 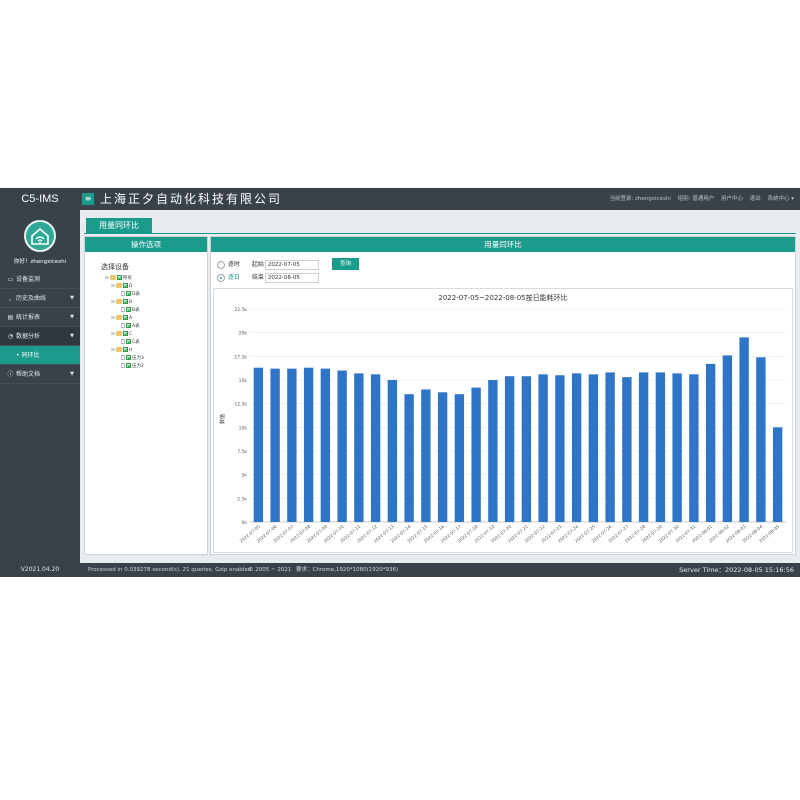 I want to click on group-info: 组别: 普通用户, so click(x=696, y=199).